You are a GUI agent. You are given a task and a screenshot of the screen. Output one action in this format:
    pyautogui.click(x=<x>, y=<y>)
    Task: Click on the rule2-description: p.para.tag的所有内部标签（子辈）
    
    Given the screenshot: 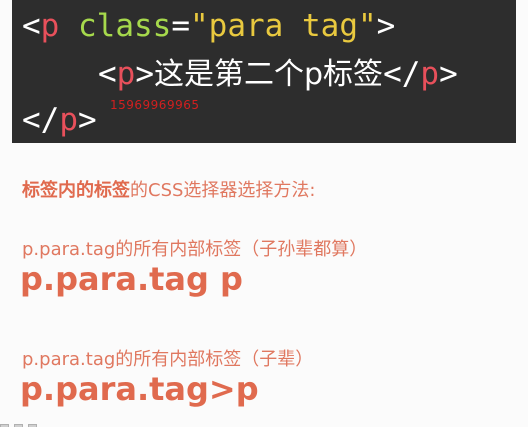 What is the action you would take?
    pyautogui.click(x=168, y=359)
    